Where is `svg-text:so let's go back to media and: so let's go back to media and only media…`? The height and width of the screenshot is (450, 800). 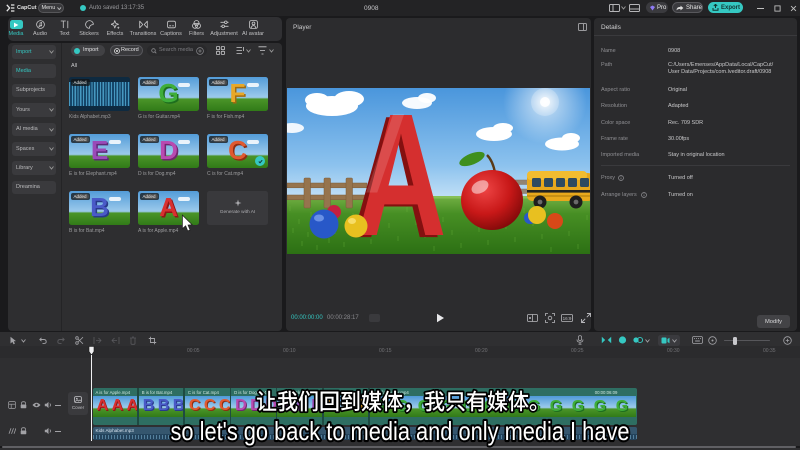 svg-text:so let's go back to media and: so let's go back to media and only media… is located at coordinates (400, 431).